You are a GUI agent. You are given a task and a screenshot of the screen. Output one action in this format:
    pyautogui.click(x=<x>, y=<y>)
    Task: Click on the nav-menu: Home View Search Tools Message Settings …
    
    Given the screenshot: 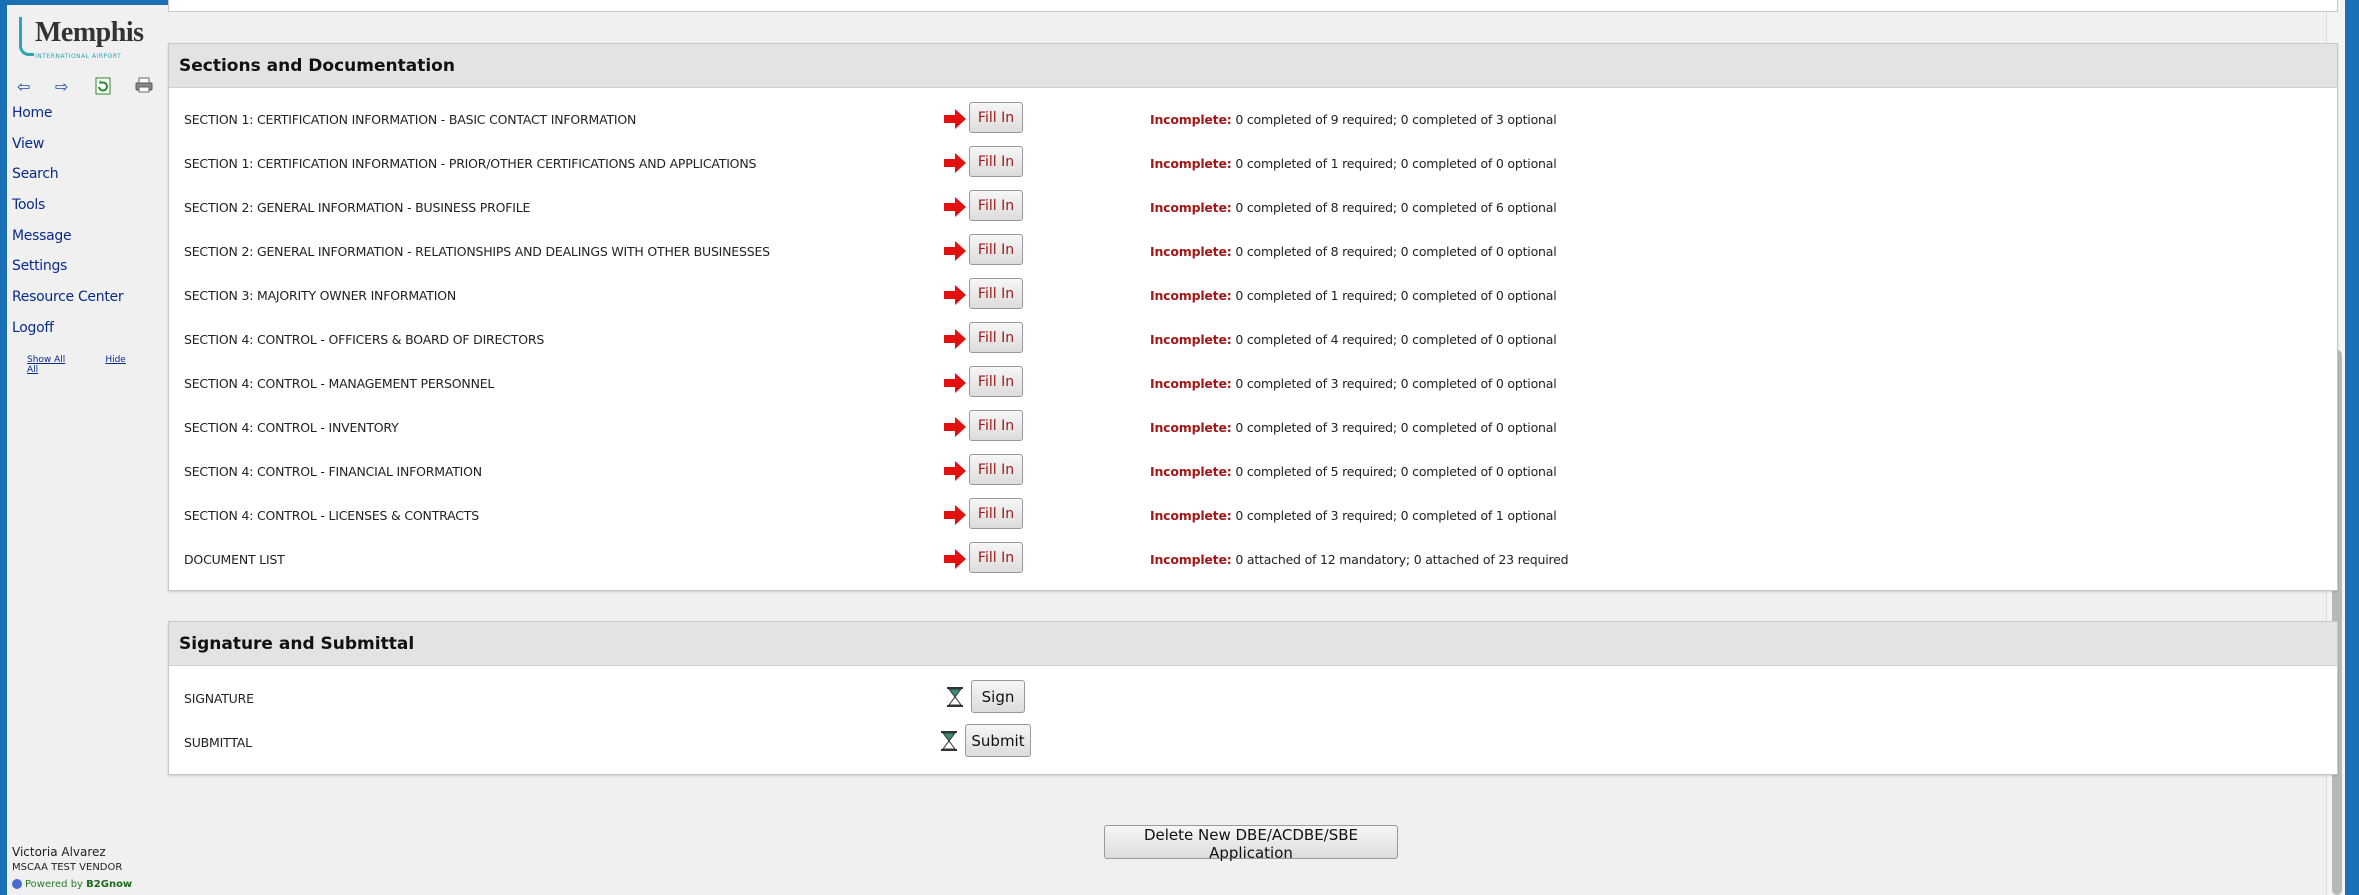 What is the action you would take?
    pyautogui.click(x=68, y=228)
    